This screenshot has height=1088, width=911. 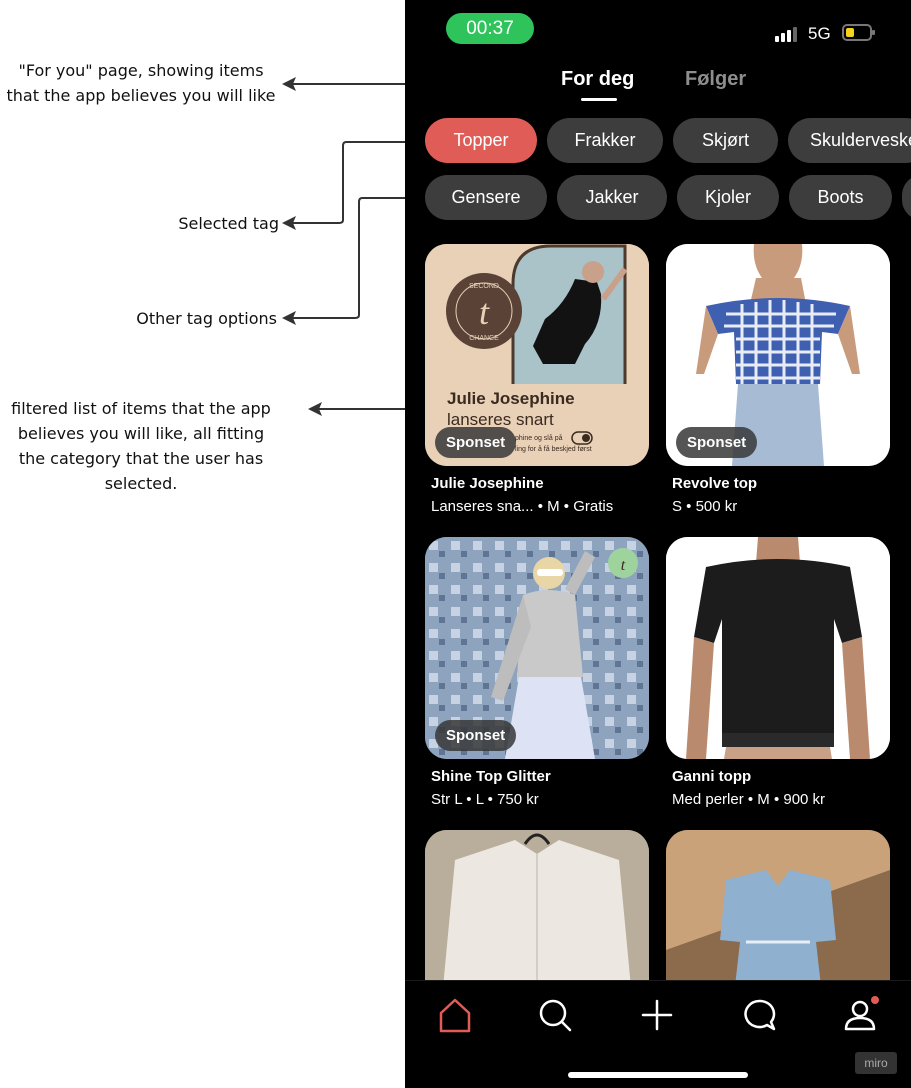 I want to click on annotation-filtered-line1: filtered list of items that the app, so click(x=141, y=408).